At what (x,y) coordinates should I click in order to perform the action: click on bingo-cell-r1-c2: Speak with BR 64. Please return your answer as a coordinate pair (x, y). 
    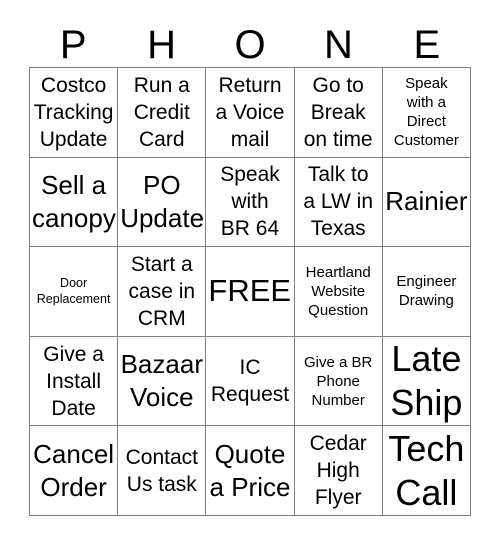
    Looking at the image, I should click on (250, 202).